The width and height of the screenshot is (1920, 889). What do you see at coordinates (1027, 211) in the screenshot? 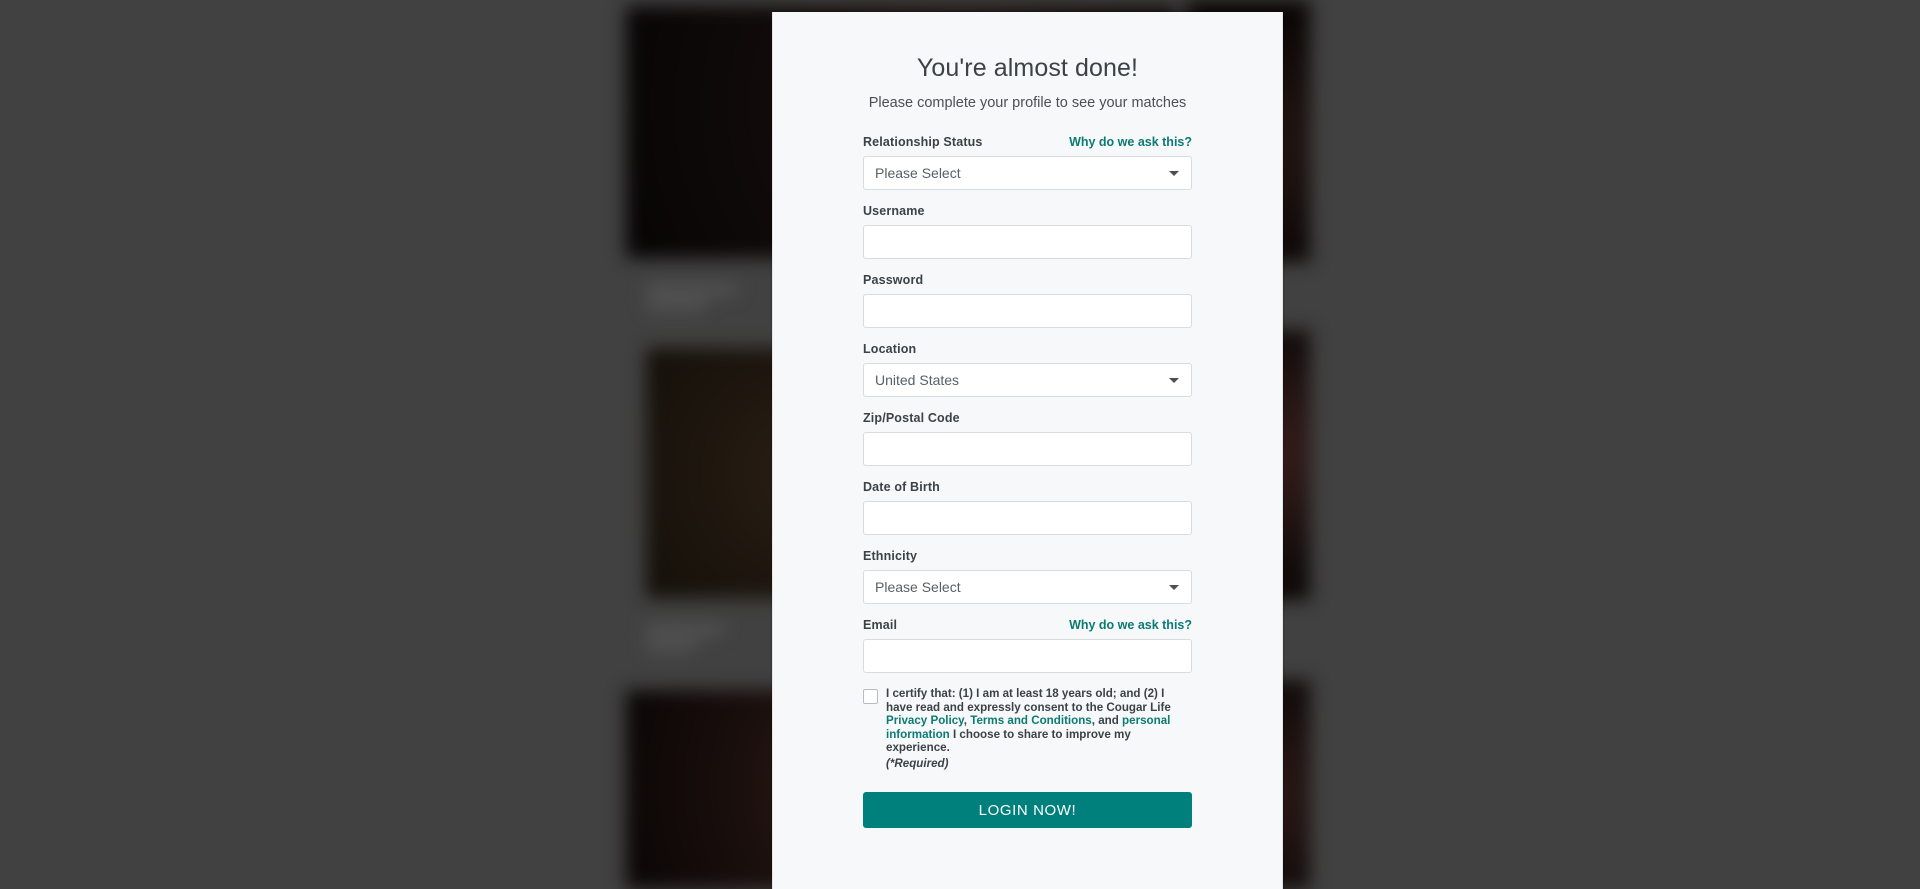
I see `label-row: Username` at bounding box center [1027, 211].